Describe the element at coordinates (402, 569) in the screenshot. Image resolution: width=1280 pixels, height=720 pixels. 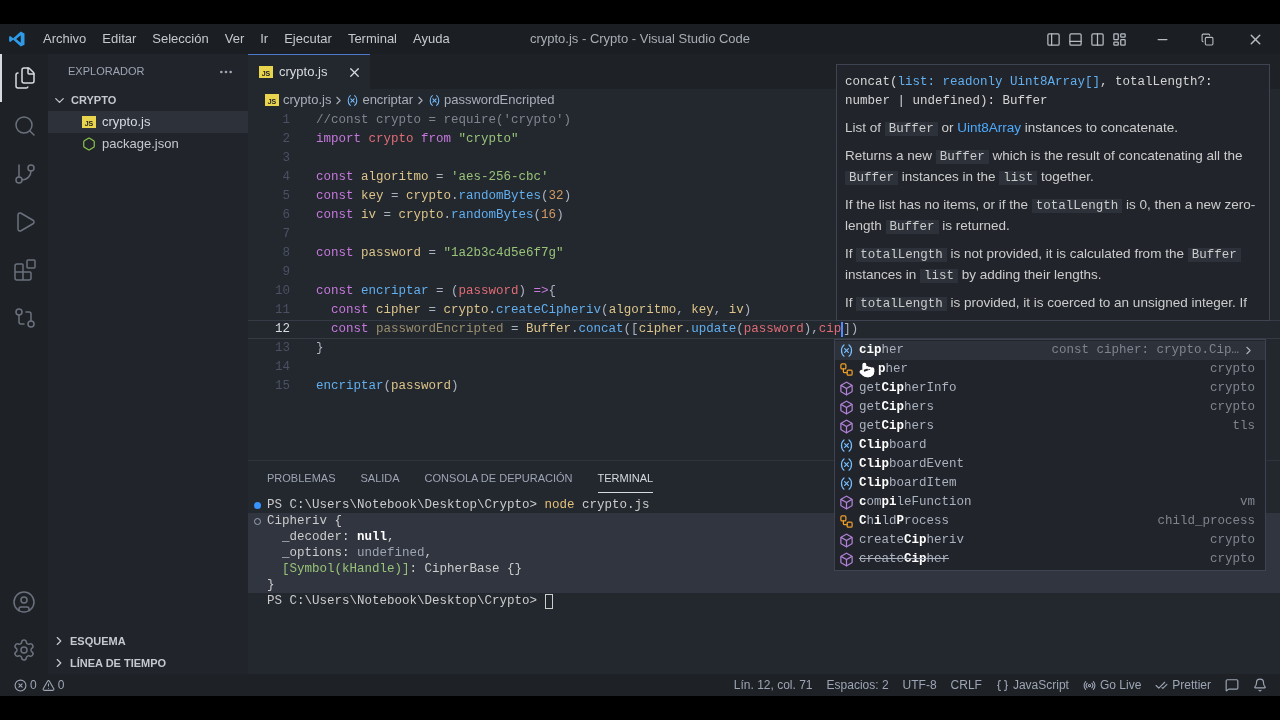
I see `terminal-line: [Symbol(kHandle)]: CipherBase {}` at that location.